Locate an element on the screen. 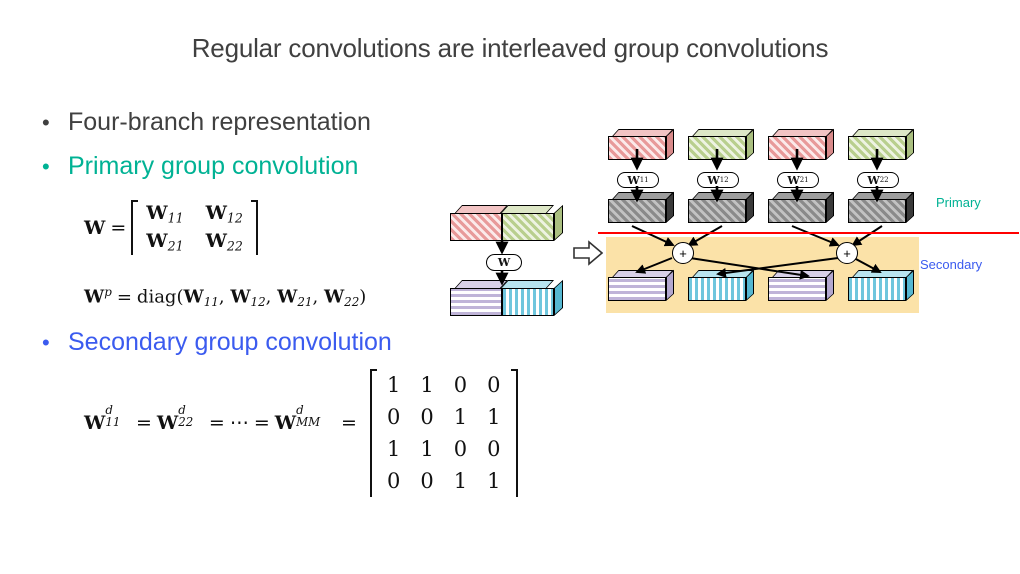  transform-arrow-icon is located at coordinates (588, 253).